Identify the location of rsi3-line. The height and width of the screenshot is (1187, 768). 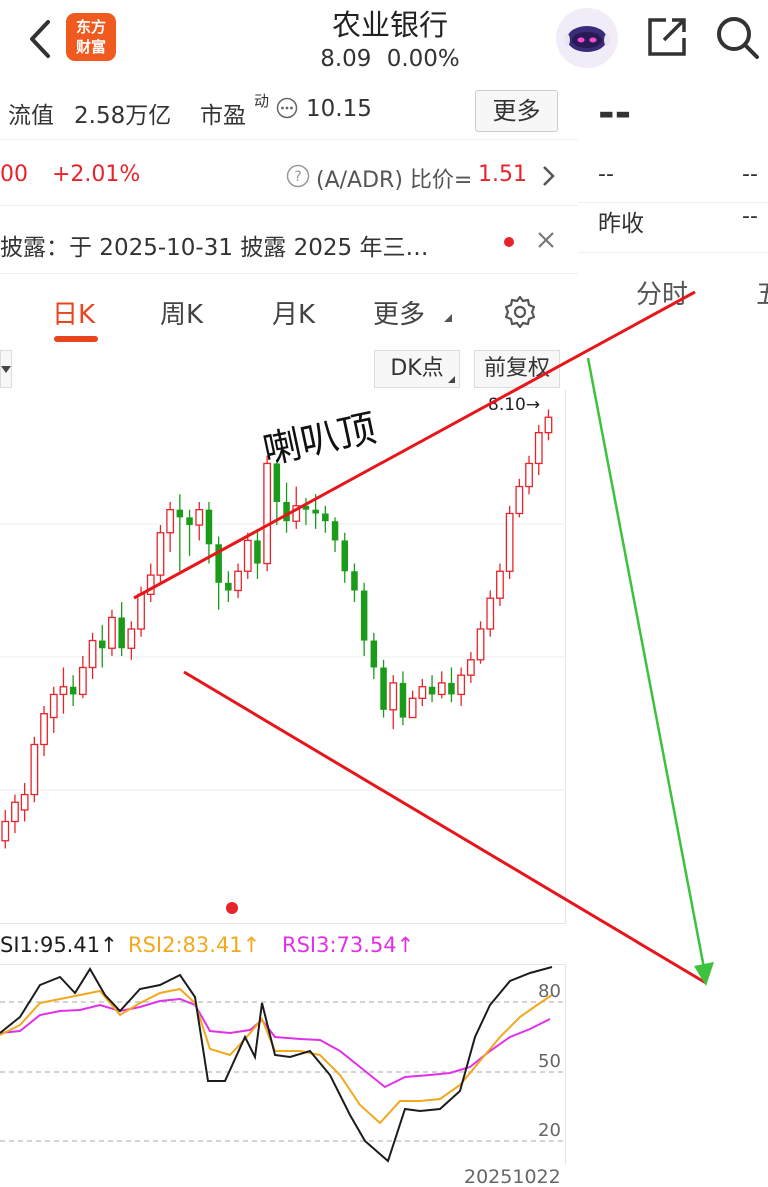
(275, 1043).